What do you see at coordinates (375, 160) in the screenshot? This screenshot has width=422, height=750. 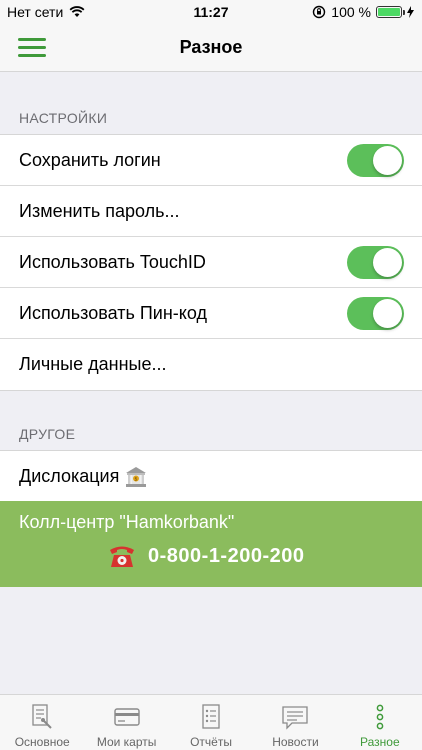 I see `save-login-toggle` at bounding box center [375, 160].